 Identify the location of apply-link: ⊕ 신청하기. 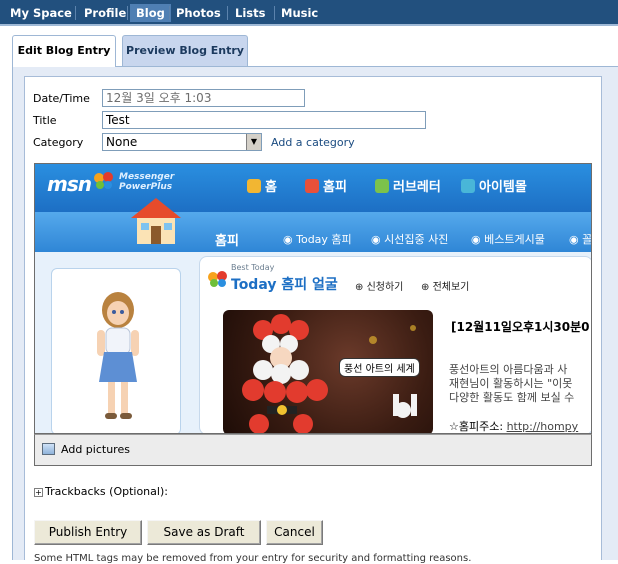
(379, 287).